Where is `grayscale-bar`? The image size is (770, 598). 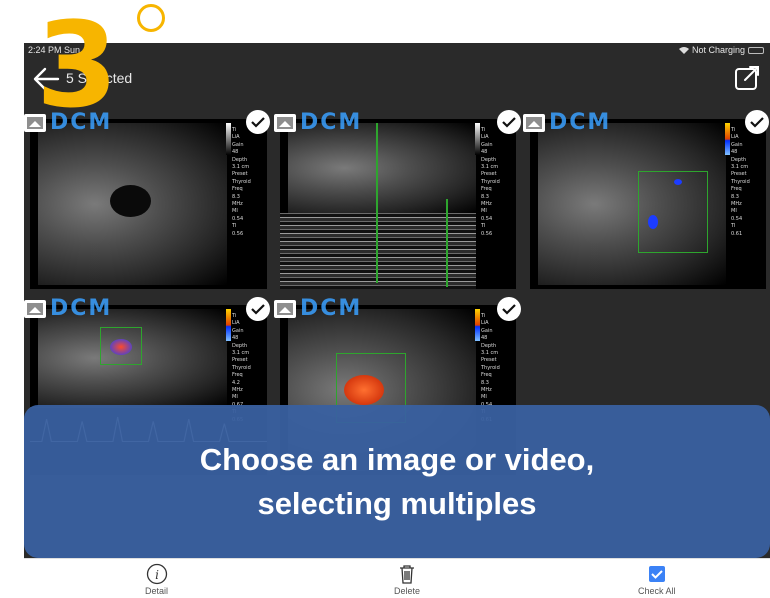
grayscale-bar is located at coordinates (477, 139).